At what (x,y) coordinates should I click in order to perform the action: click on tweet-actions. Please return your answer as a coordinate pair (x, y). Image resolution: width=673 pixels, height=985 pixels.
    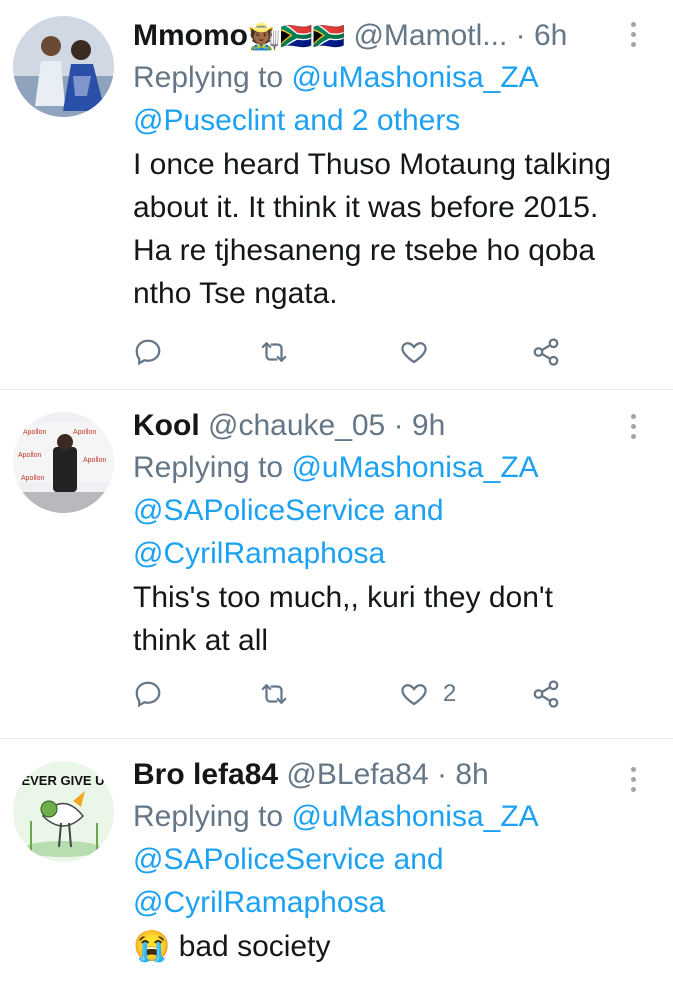
    Looking at the image, I should click on (353, 352).